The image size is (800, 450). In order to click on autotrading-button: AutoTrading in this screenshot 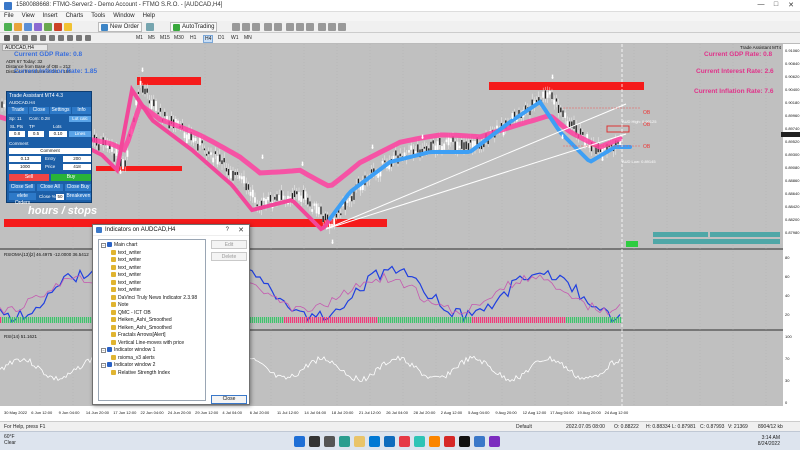, I will do `click(194, 27)`.